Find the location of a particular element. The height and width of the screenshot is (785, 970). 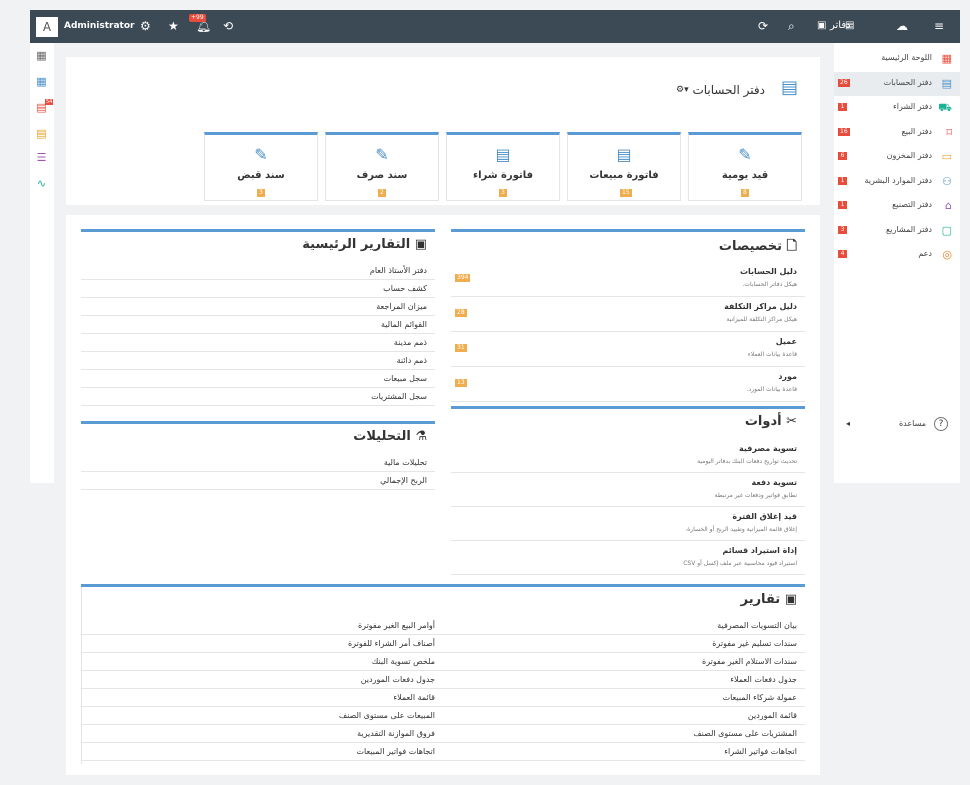

setup-item: دليل الحسابات هيكل دفاتر الحسابات. 394 is located at coordinates (628, 279).